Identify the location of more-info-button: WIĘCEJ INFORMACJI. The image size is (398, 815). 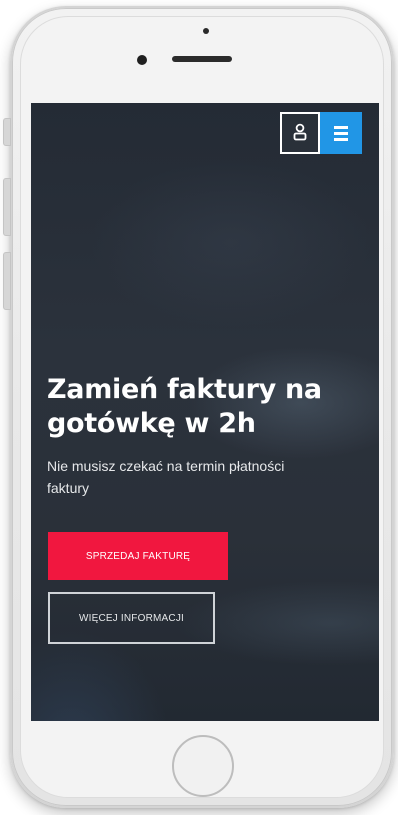
(131, 618).